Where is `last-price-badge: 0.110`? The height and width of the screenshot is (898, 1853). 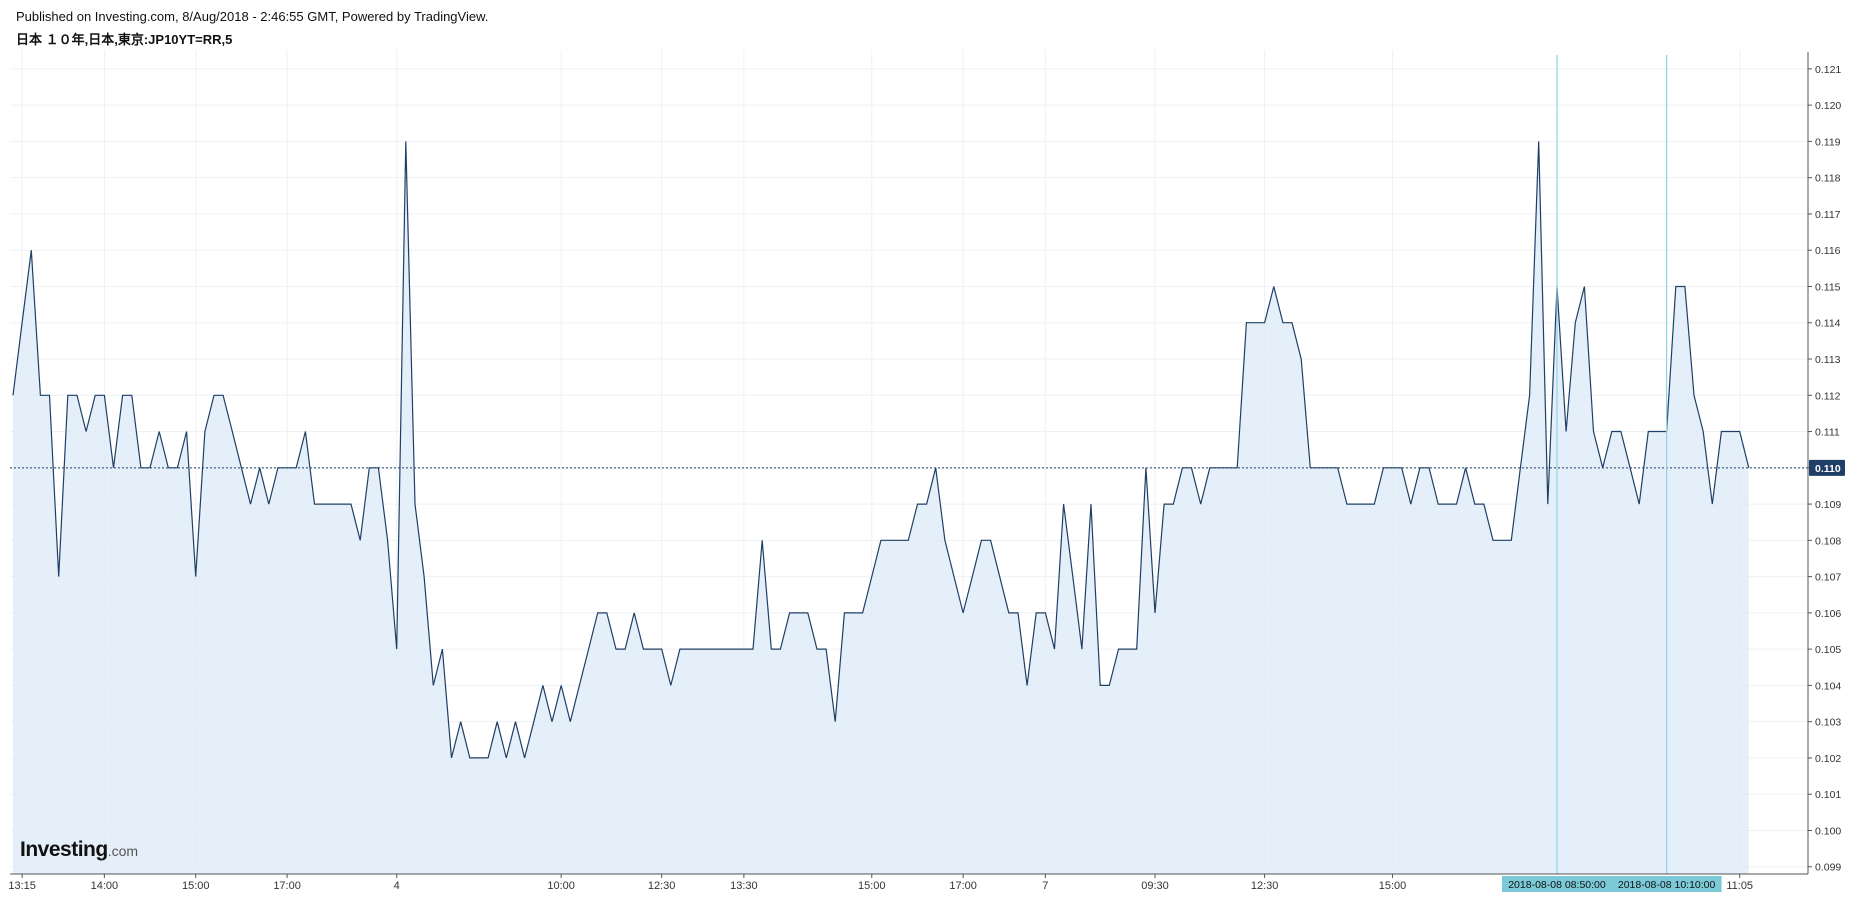 last-price-badge: 0.110 is located at coordinates (1827, 467).